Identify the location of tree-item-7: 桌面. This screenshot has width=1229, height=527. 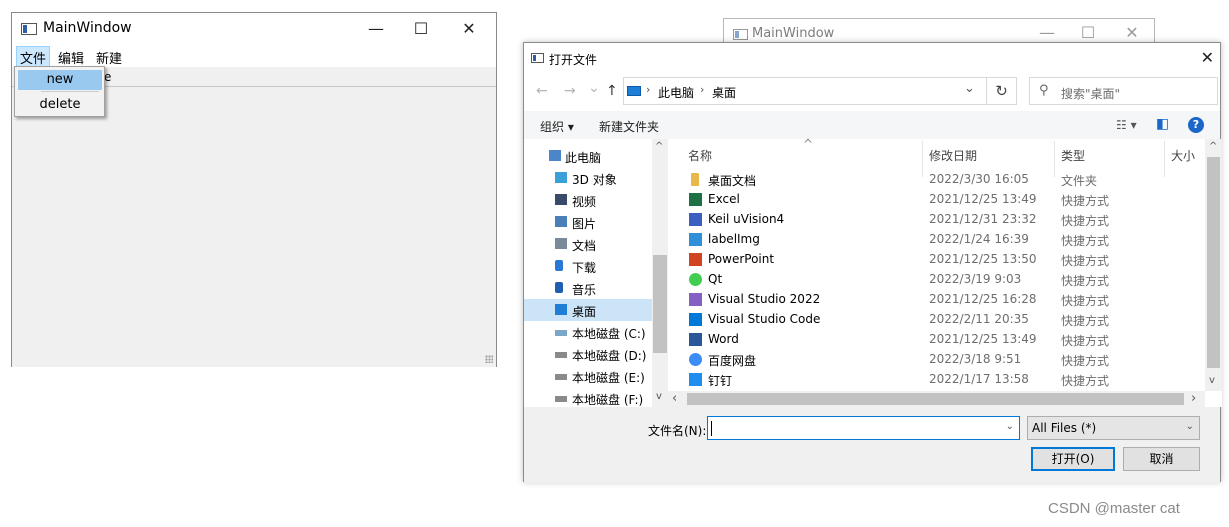
(588, 310).